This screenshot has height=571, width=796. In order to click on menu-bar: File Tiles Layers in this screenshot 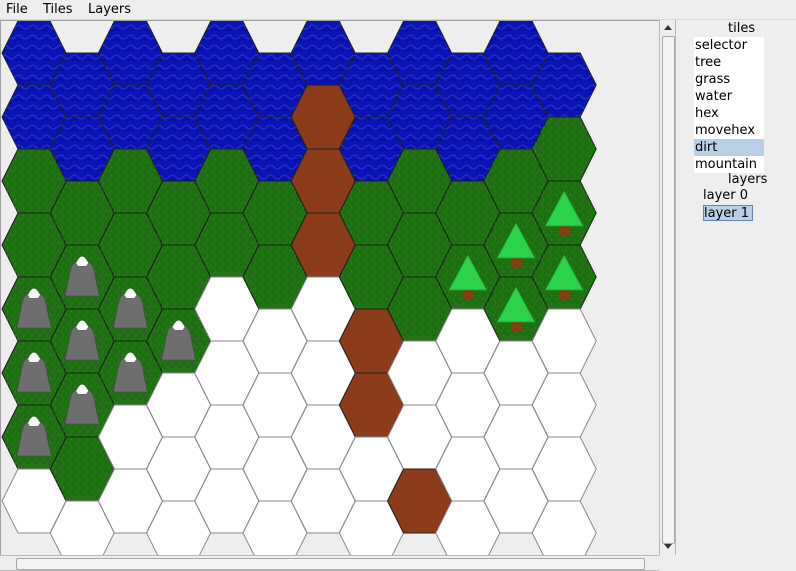, I will do `click(398, 10)`.